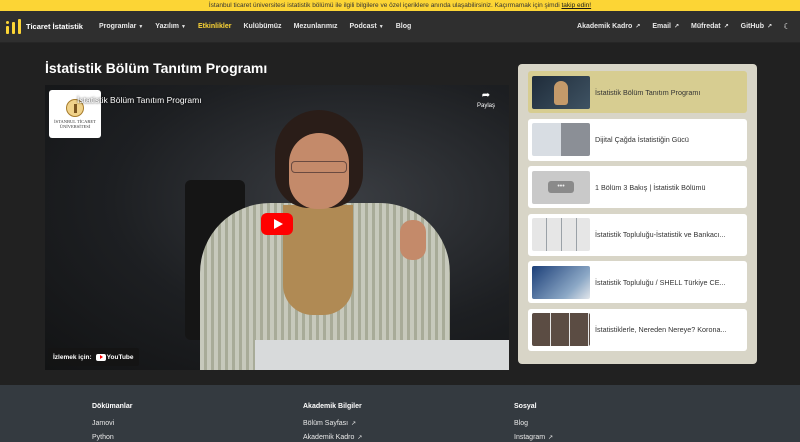 The width and height of the screenshot is (800, 442). Describe the element at coordinates (608, 26) in the screenshot. I see `nav-akademik-kadro: Akademik Kadro ↗` at that location.